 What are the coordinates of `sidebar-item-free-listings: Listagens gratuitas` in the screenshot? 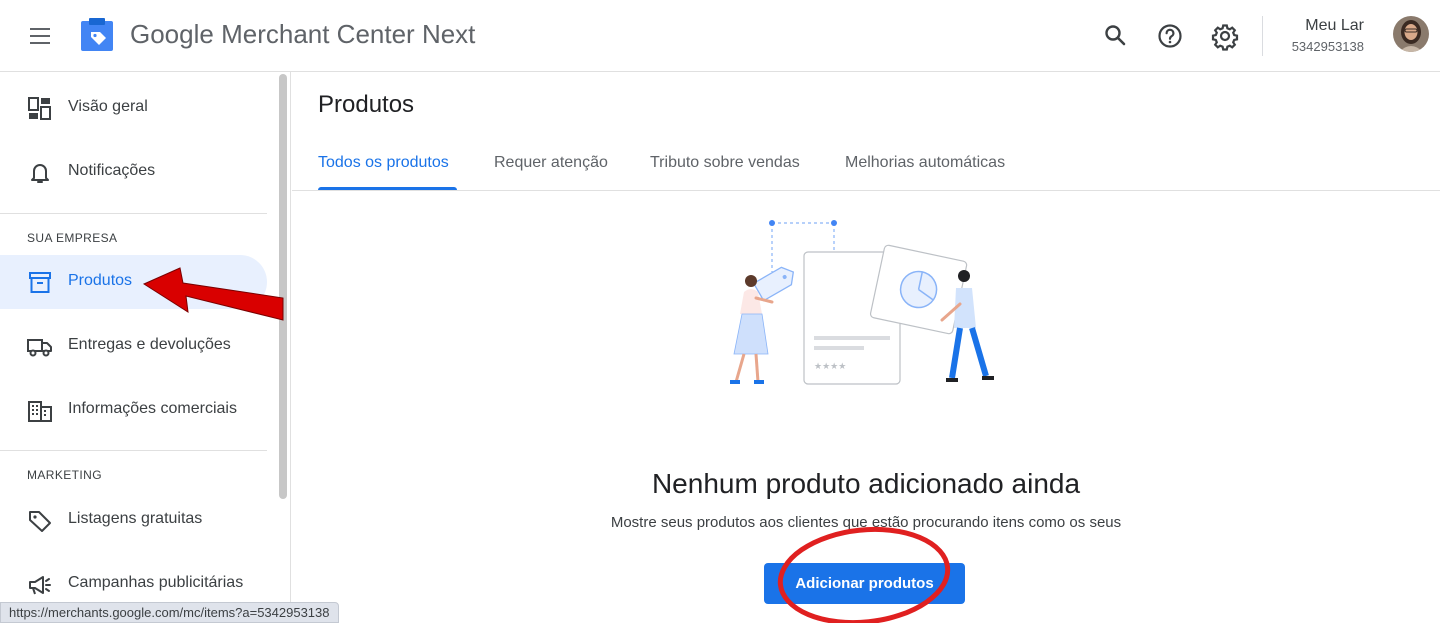 It's located at (133, 520).